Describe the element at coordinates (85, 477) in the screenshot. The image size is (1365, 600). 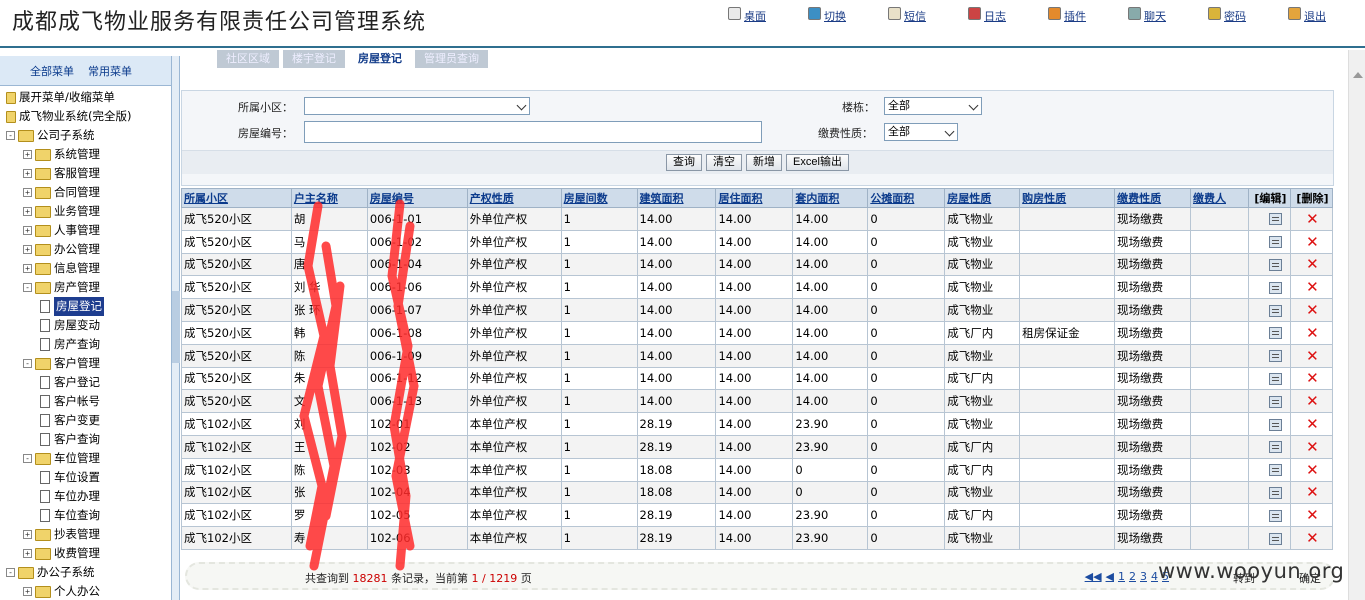
I see `tree-node: 车位设置` at that location.